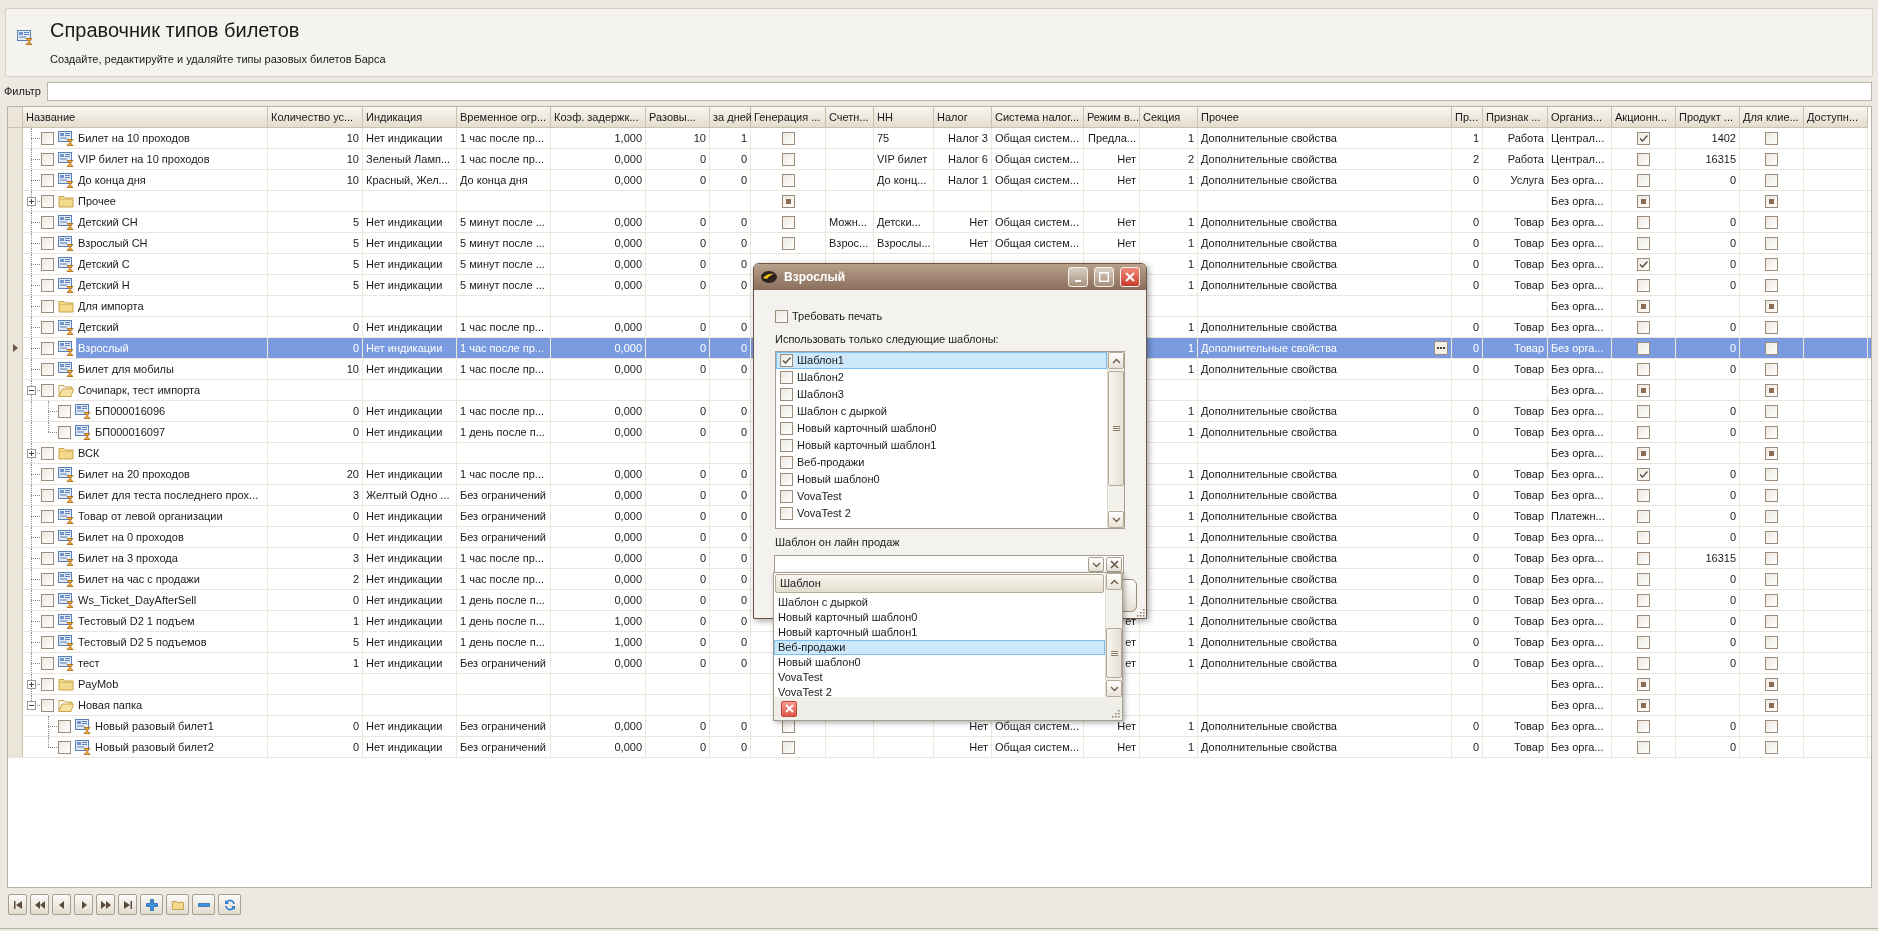 Image resolution: width=1878 pixels, height=931 pixels. What do you see at coordinates (136, 621) in the screenshot?
I see `row-name: Тестовый D2 1 подъем` at bounding box center [136, 621].